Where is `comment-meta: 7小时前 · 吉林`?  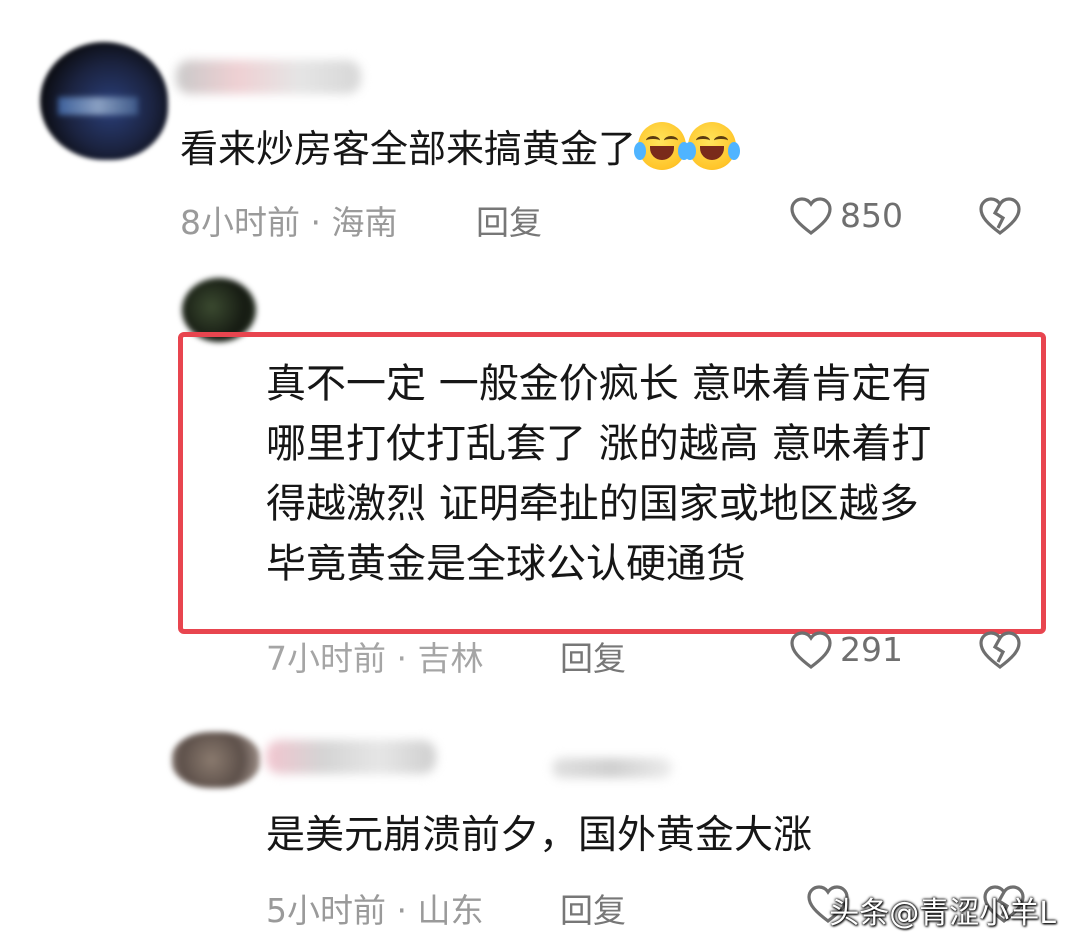
comment-meta: 7小时前 · 吉林 is located at coordinates (375, 658).